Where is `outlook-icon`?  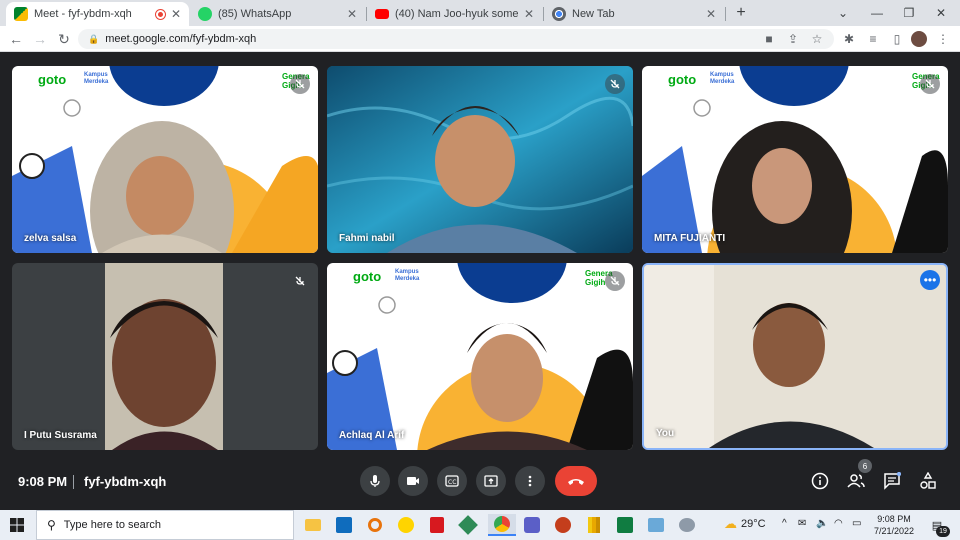 outlook-icon is located at coordinates (344, 525).